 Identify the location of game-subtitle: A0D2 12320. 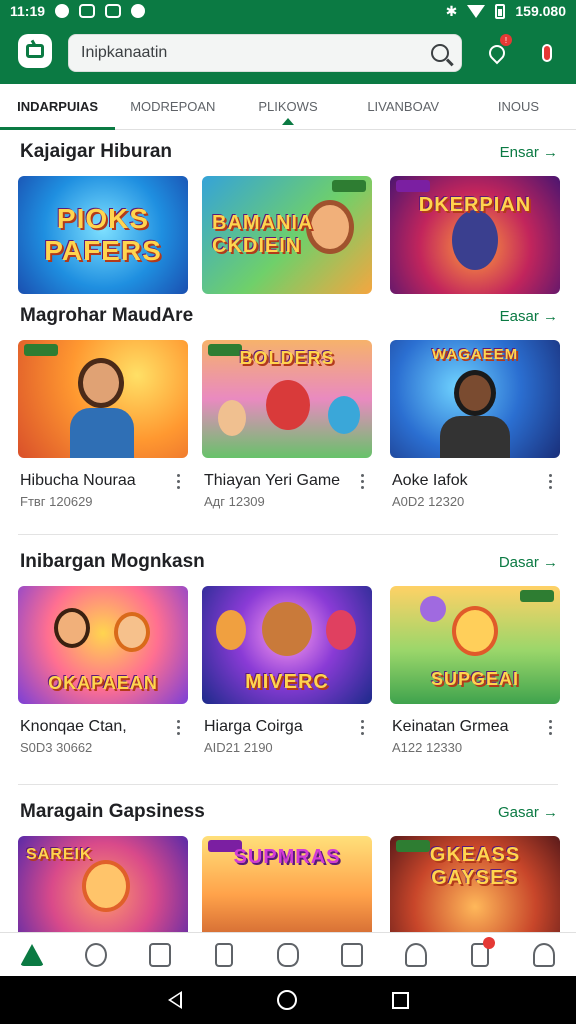
(428, 501).